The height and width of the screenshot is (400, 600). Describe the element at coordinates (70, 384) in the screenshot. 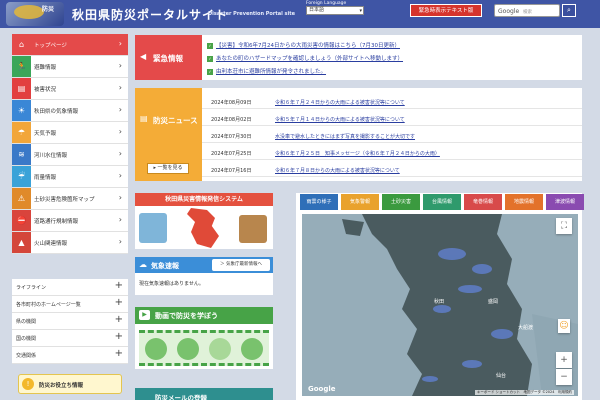

I see `useful-info-banner: ! 防災お役立ち情報` at that location.